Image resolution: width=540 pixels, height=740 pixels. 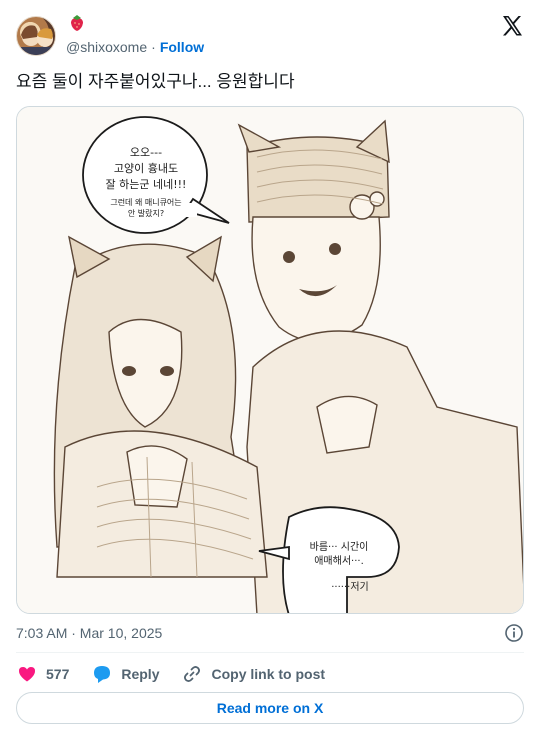 What do you see at coordinates (270, 708) in the screenshot?
I see `read-more-button: Read more on X` at bounding box center [270, 708].